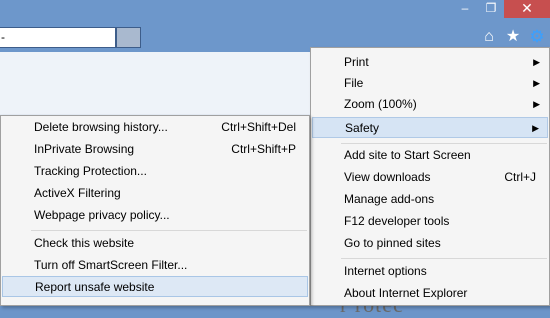  What do you see at coordinates (520, 177) in the screenshot?
I see `menu-item-shortcut: Ctrl+J` at bounding box center [520, 177].